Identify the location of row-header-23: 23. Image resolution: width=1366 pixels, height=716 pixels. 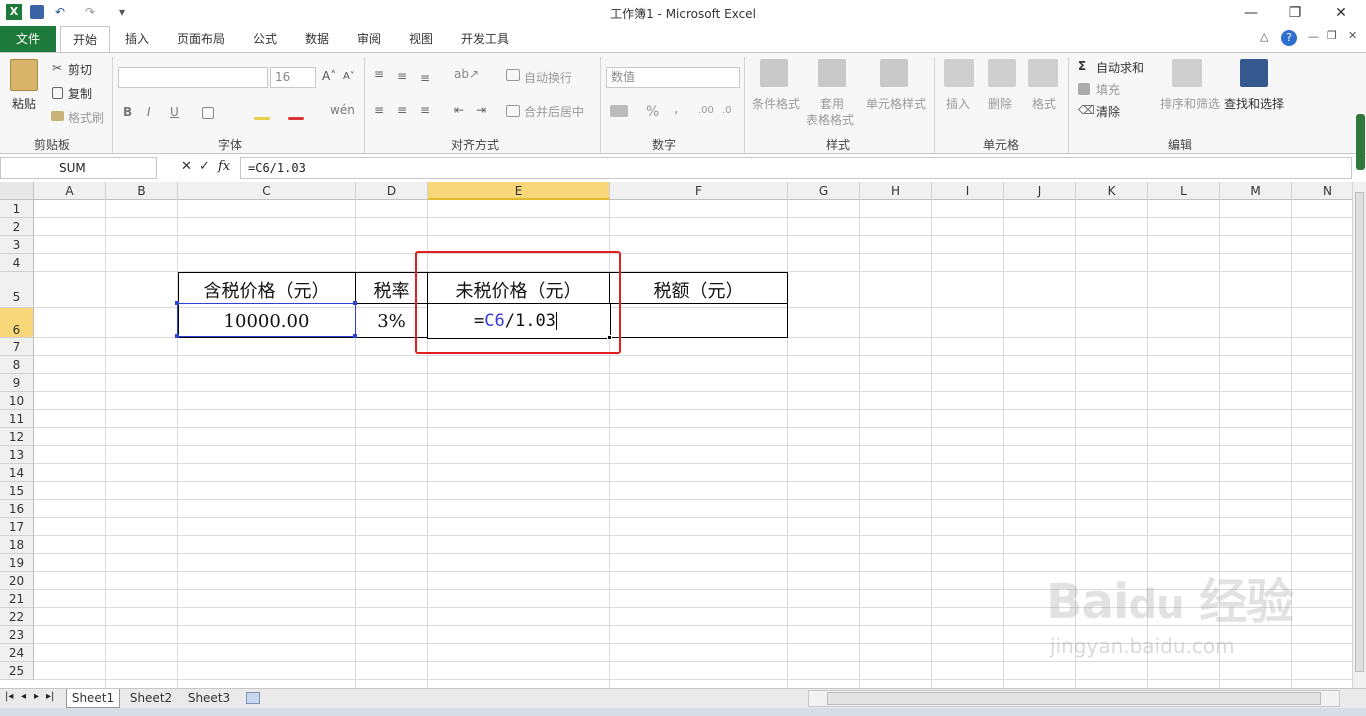
(17, 635).